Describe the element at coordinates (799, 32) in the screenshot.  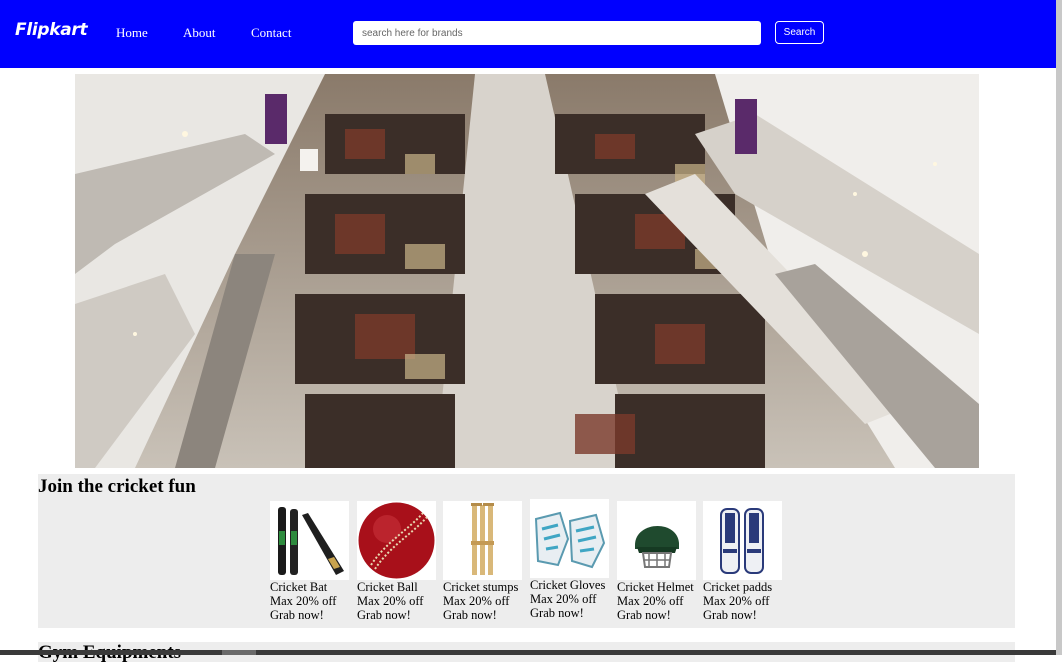
I see `search-button: Search` at that location.